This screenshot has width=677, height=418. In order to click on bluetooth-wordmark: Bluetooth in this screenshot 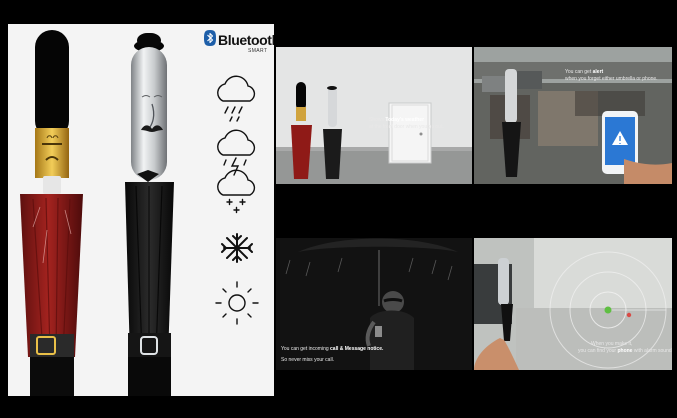, I will do `click(246, 40)`.